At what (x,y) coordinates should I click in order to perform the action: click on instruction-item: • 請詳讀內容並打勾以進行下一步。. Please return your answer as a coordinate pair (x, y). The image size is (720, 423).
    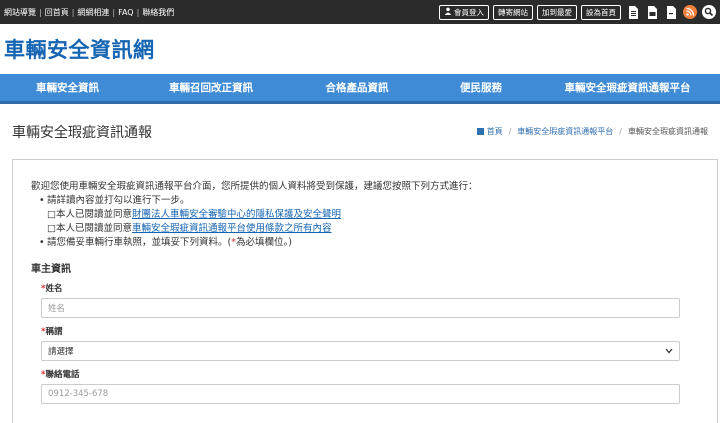
    Looking at the image, I should click on (369, 201).